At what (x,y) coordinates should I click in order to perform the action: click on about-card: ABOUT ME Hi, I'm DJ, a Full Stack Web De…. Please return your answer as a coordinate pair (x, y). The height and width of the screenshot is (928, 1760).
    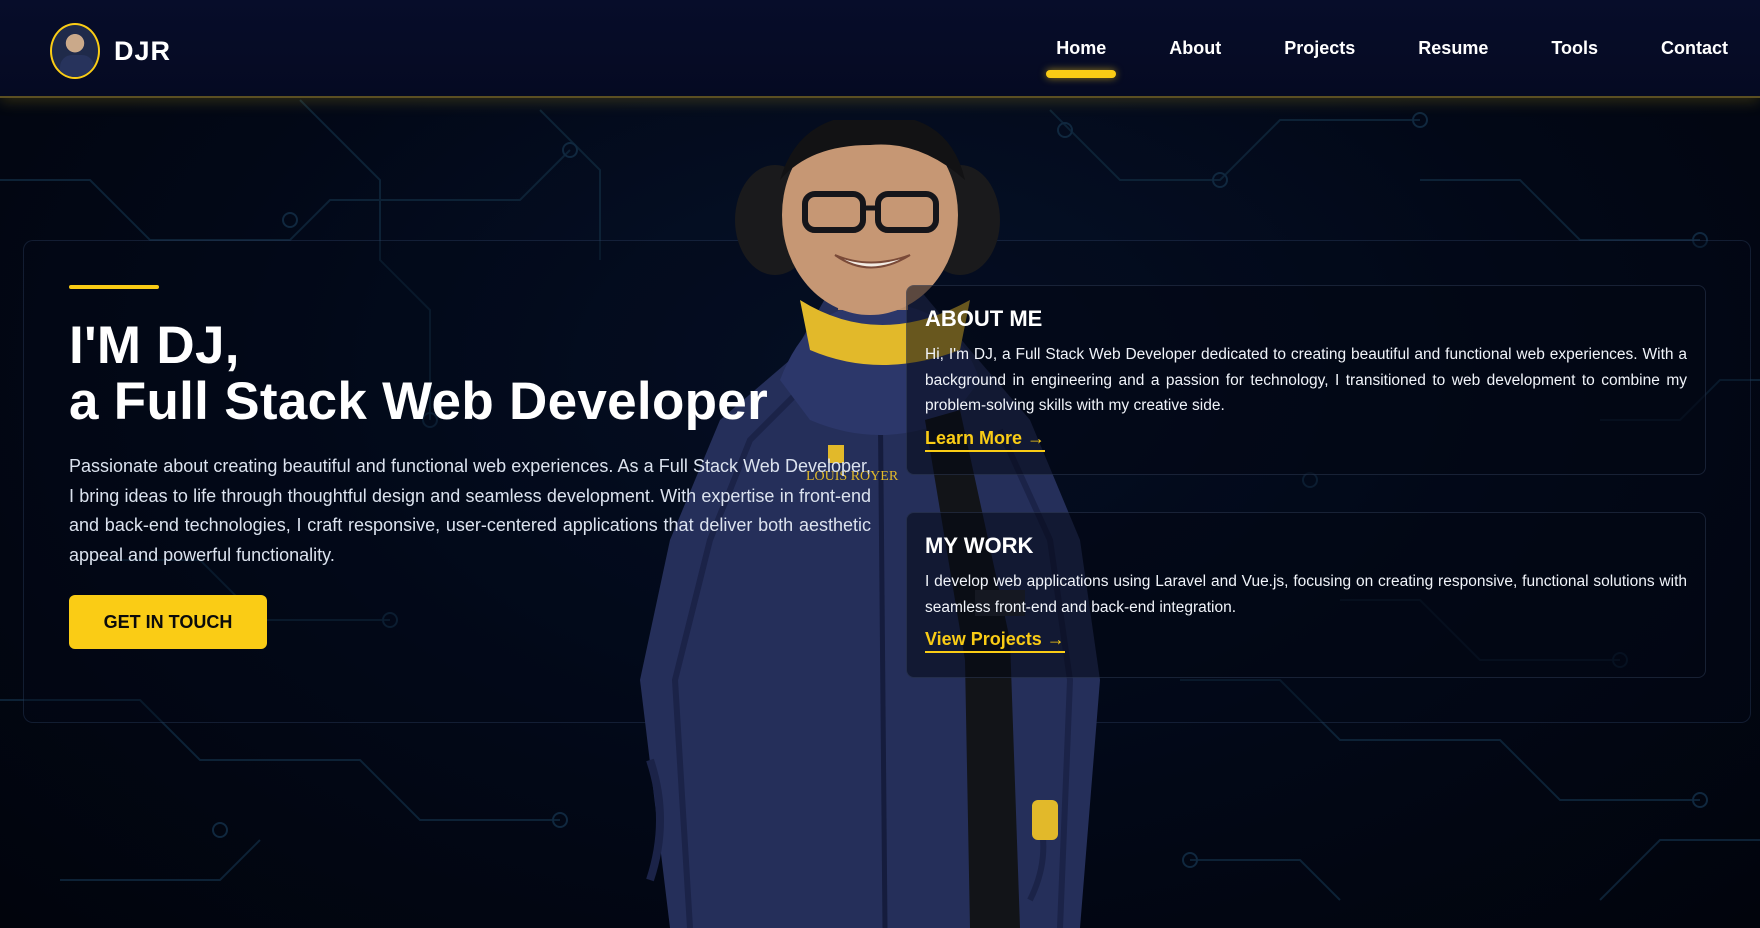
    Looking at the image, I should click on (1306, 380).